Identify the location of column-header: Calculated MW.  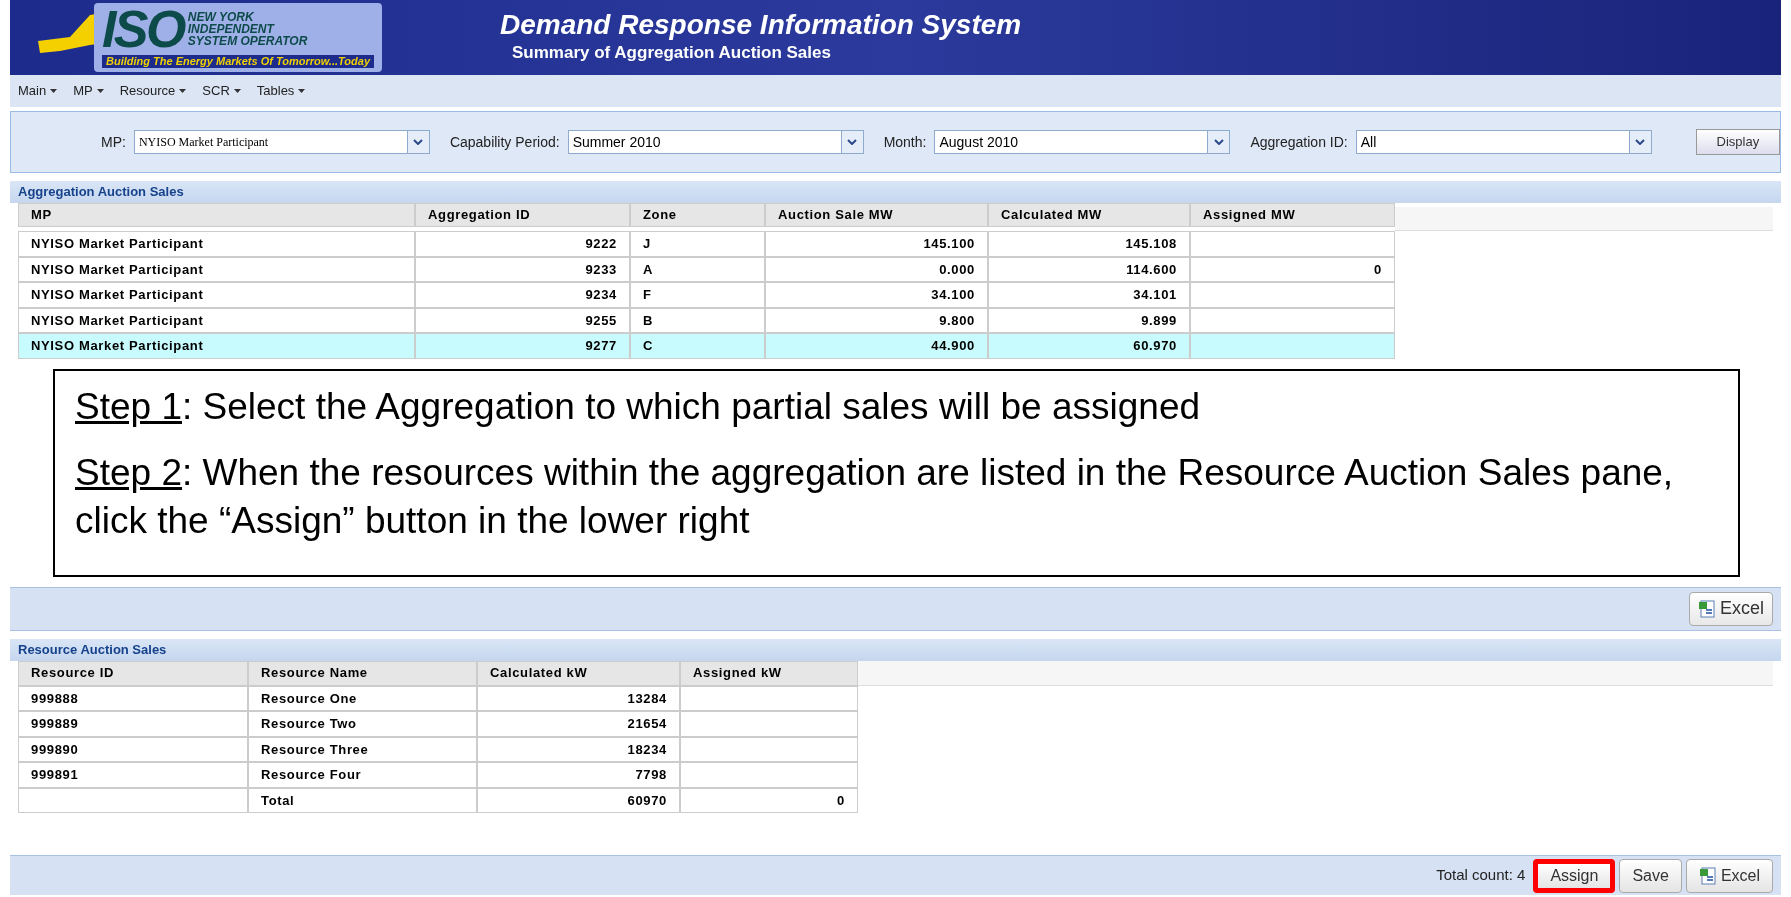
(1089, 215).